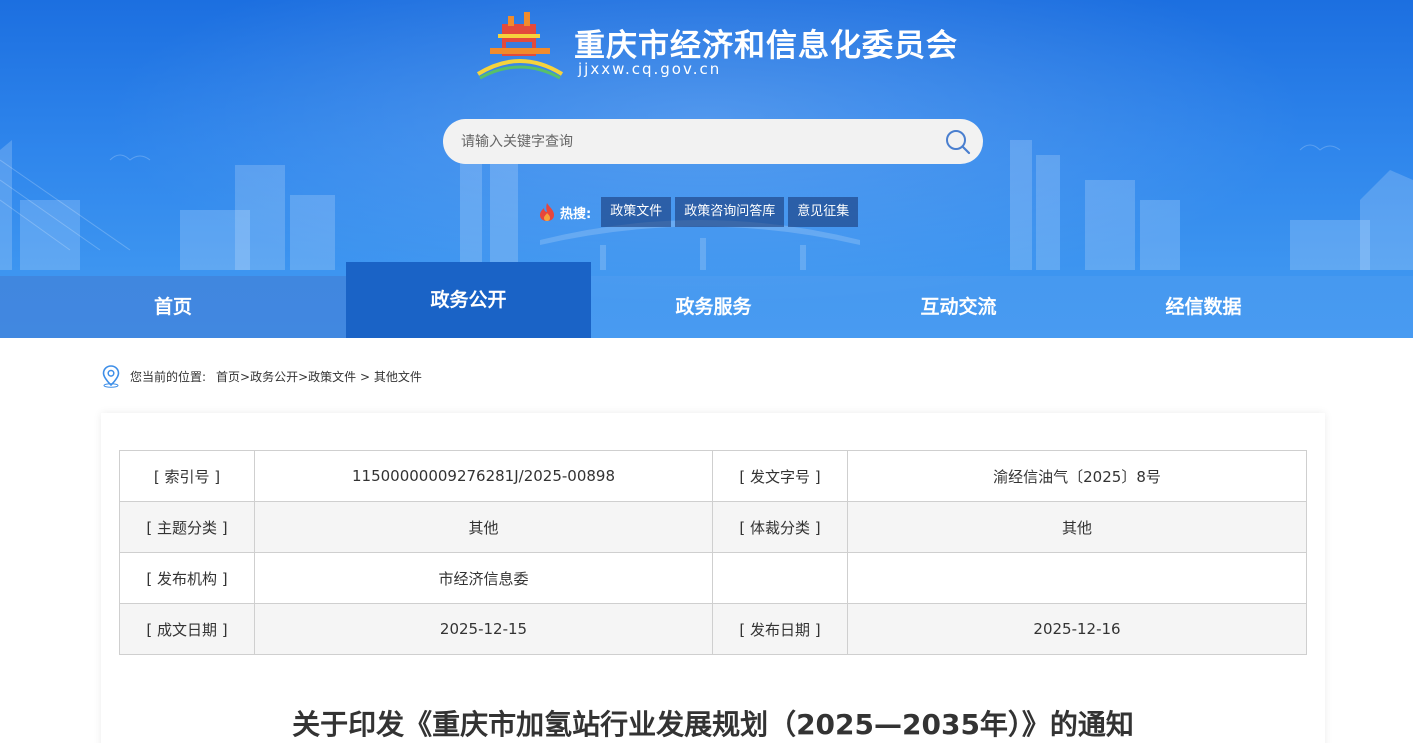  Describe the element at coordinates (780, 476) in the screenshot. I see `meta-key: [ 发文字号 ]` at that location.